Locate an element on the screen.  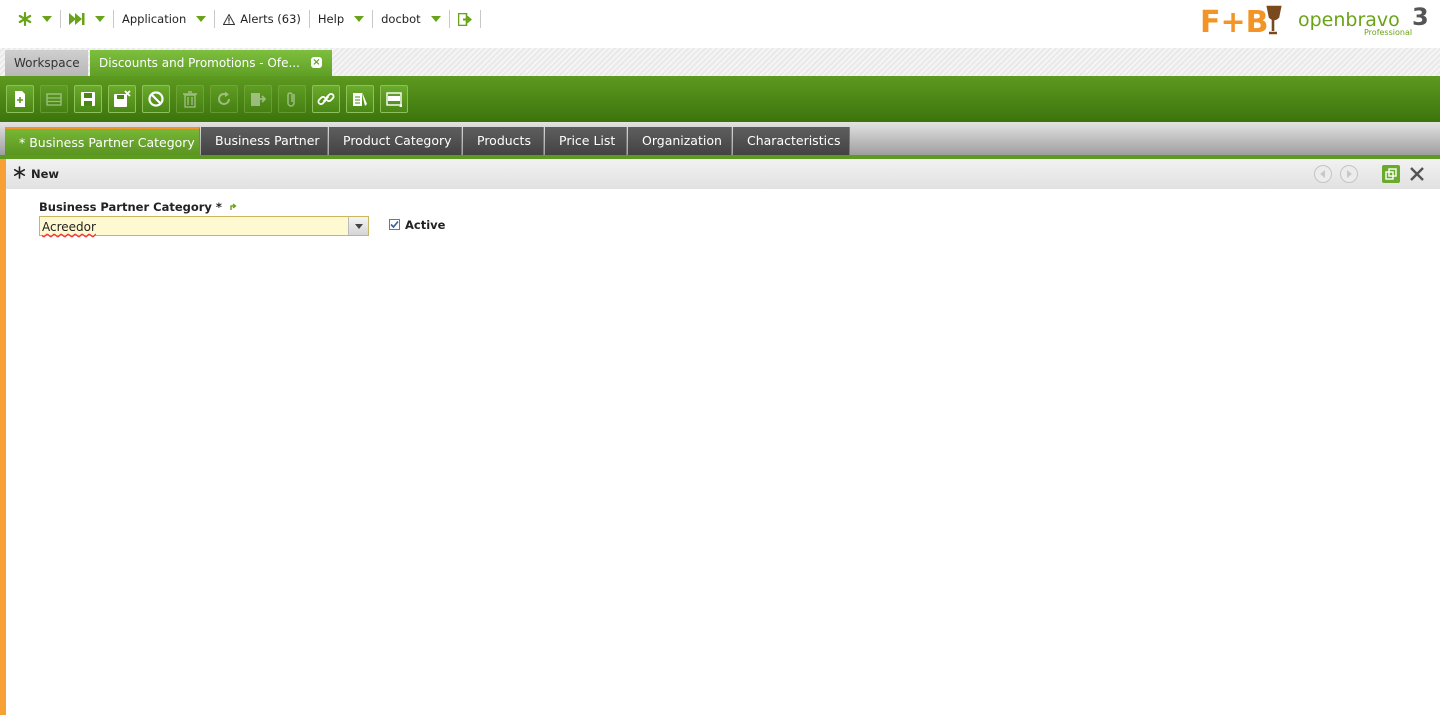
tools-icon is located at coordinates (360, 99).